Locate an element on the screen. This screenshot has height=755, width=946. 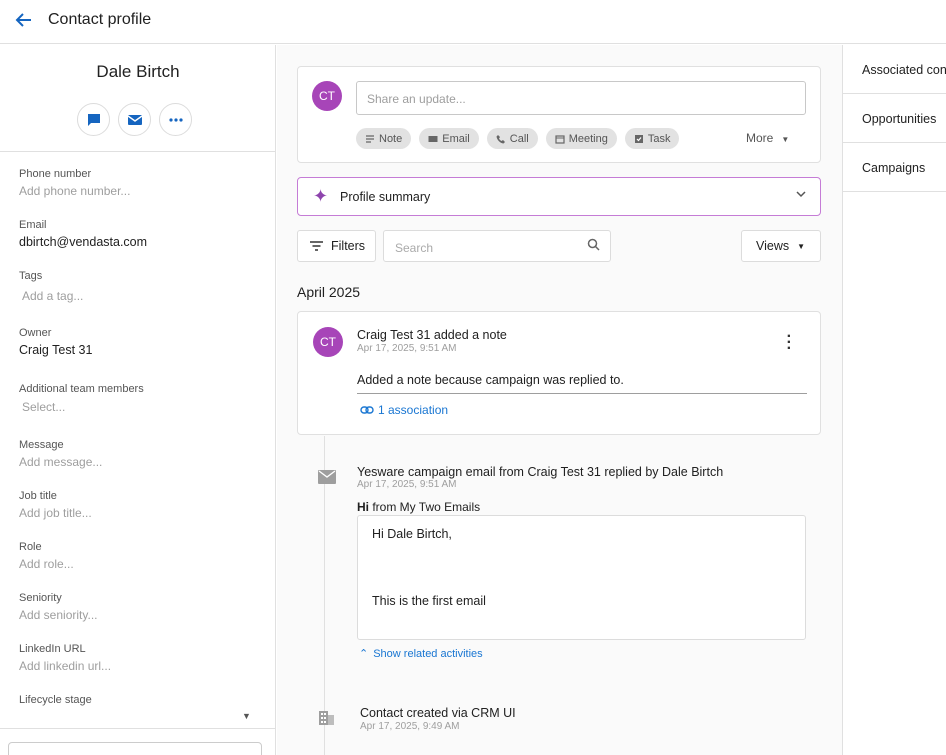
views-dropdown: Views ▼ is located at coordinates (781, 246).